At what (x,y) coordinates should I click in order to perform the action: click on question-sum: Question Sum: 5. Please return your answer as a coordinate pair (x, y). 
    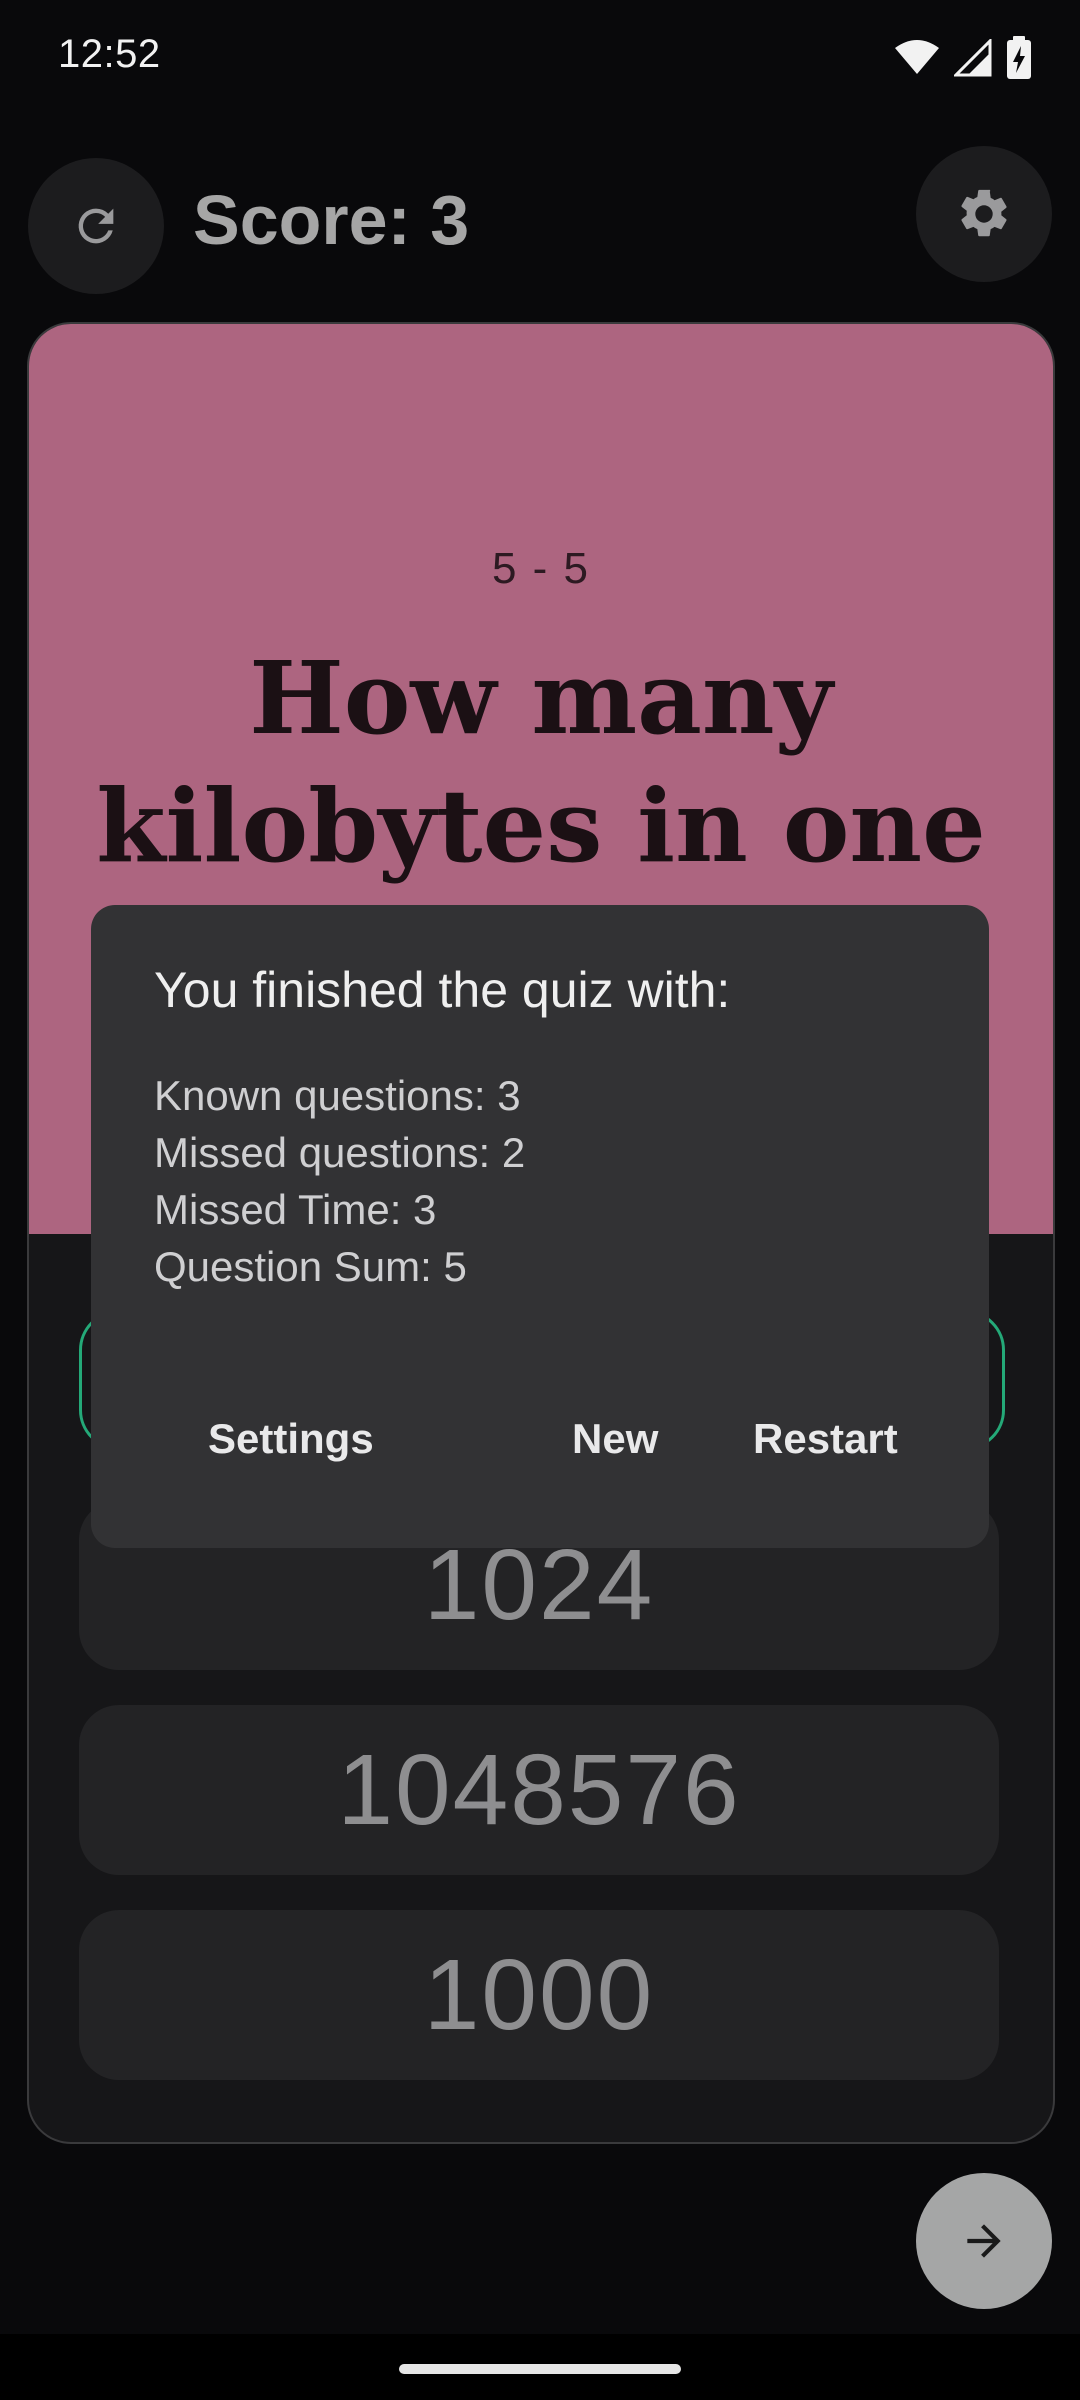
    Looking at the image, I should click on (310, 1266).